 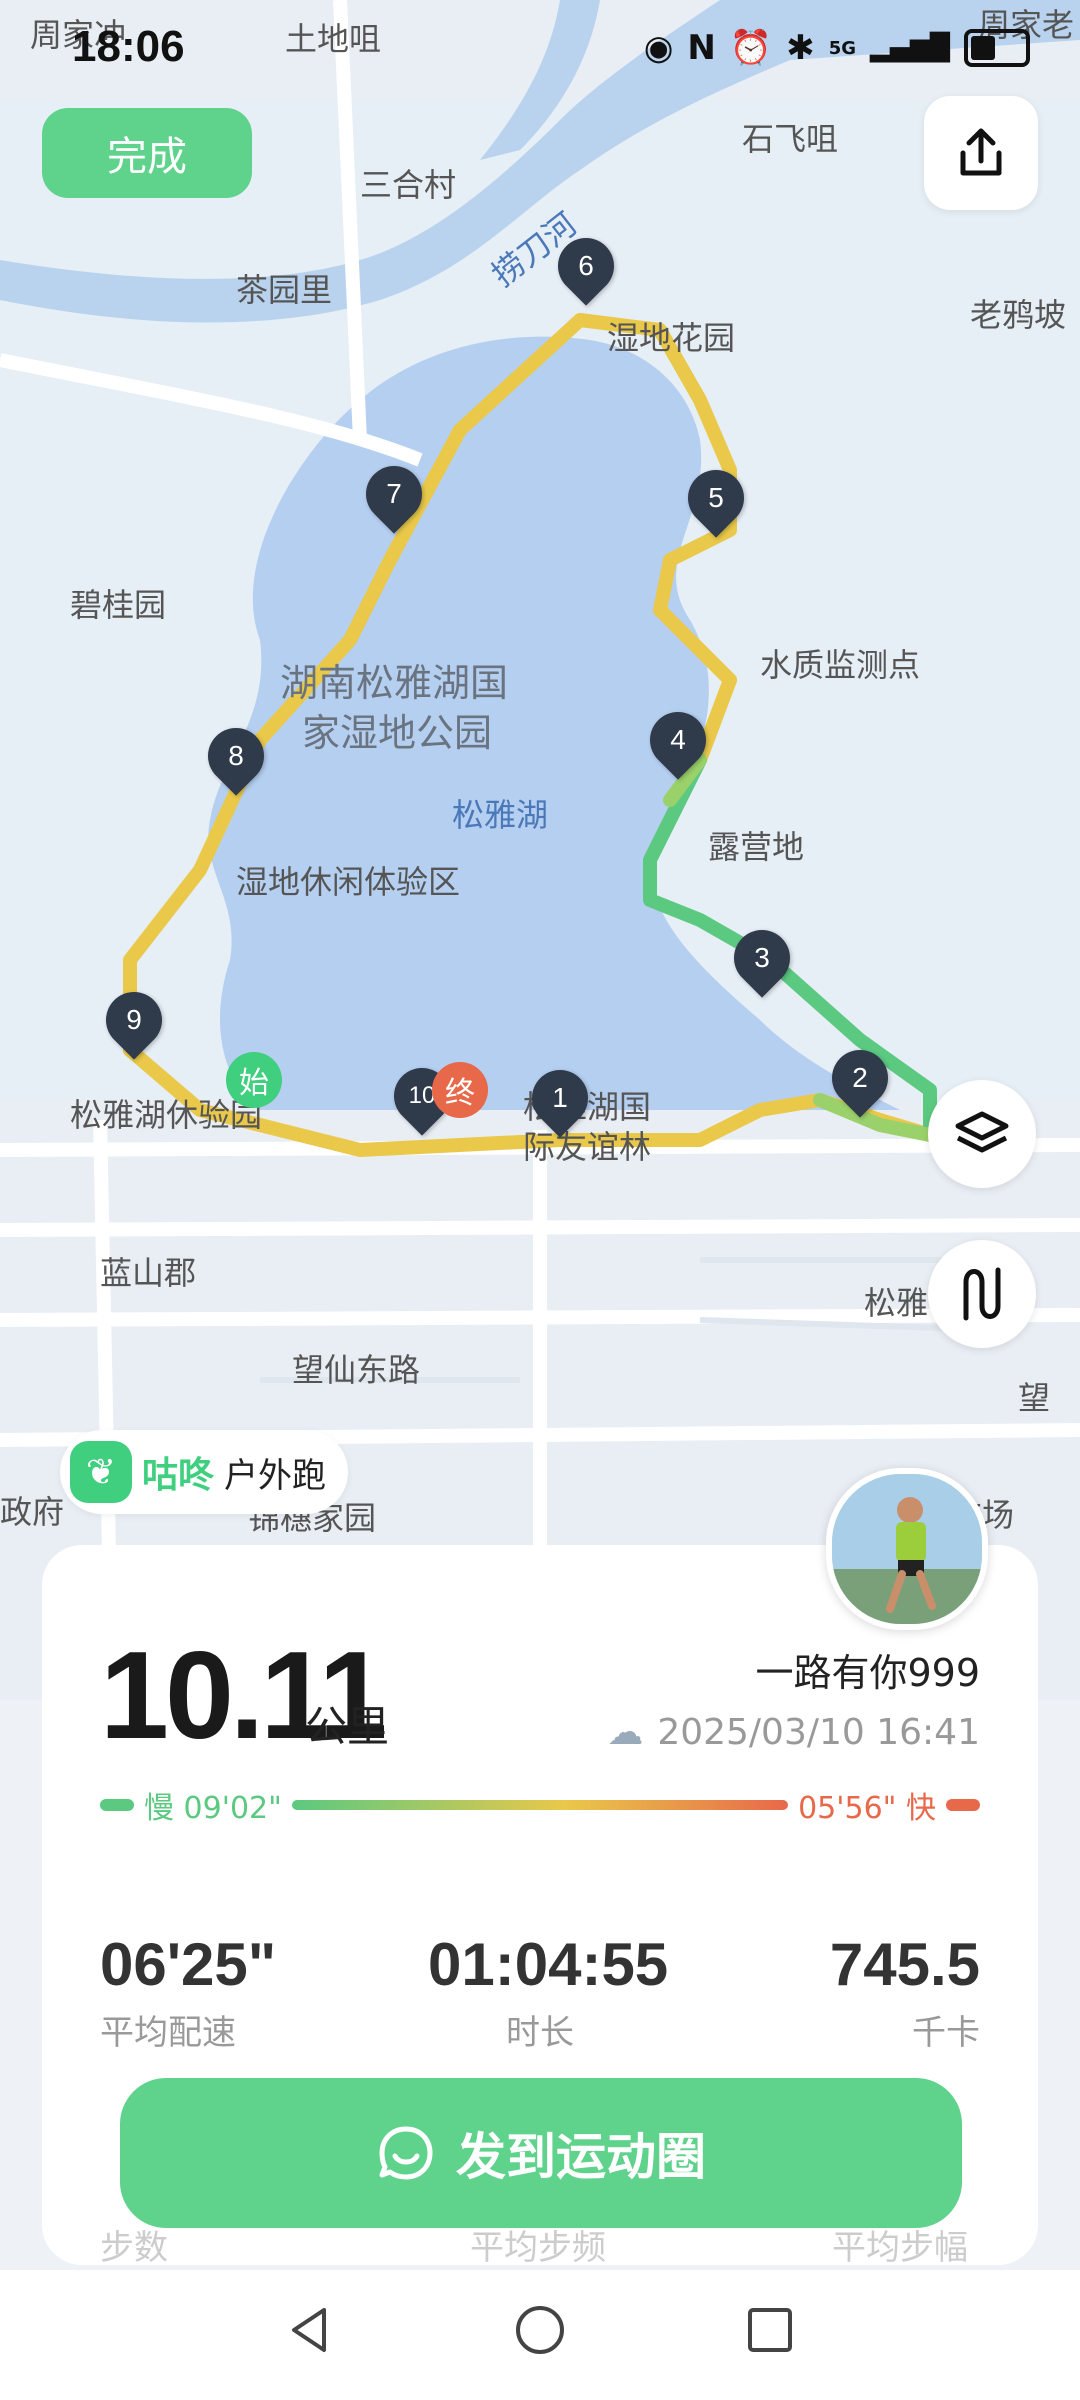 I want to click on nfc-icon: N, so click(x=701, y=48).